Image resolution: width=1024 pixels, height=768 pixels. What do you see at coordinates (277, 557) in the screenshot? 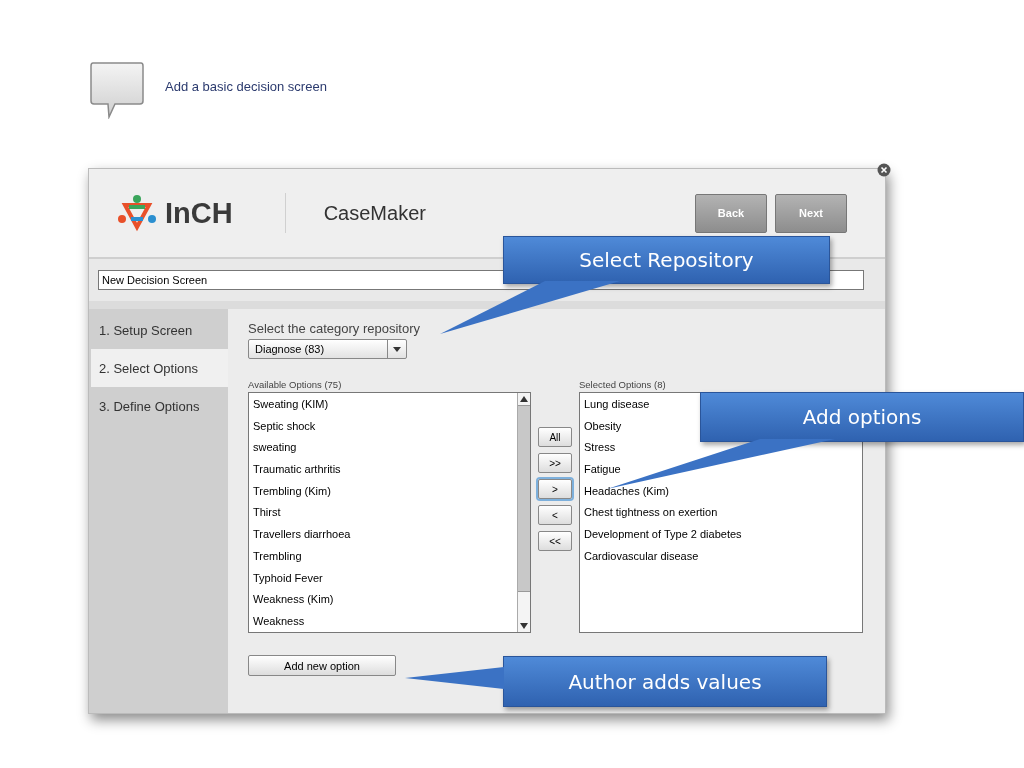
I see `list-item: Trembling` at bounding box center [277, 557].